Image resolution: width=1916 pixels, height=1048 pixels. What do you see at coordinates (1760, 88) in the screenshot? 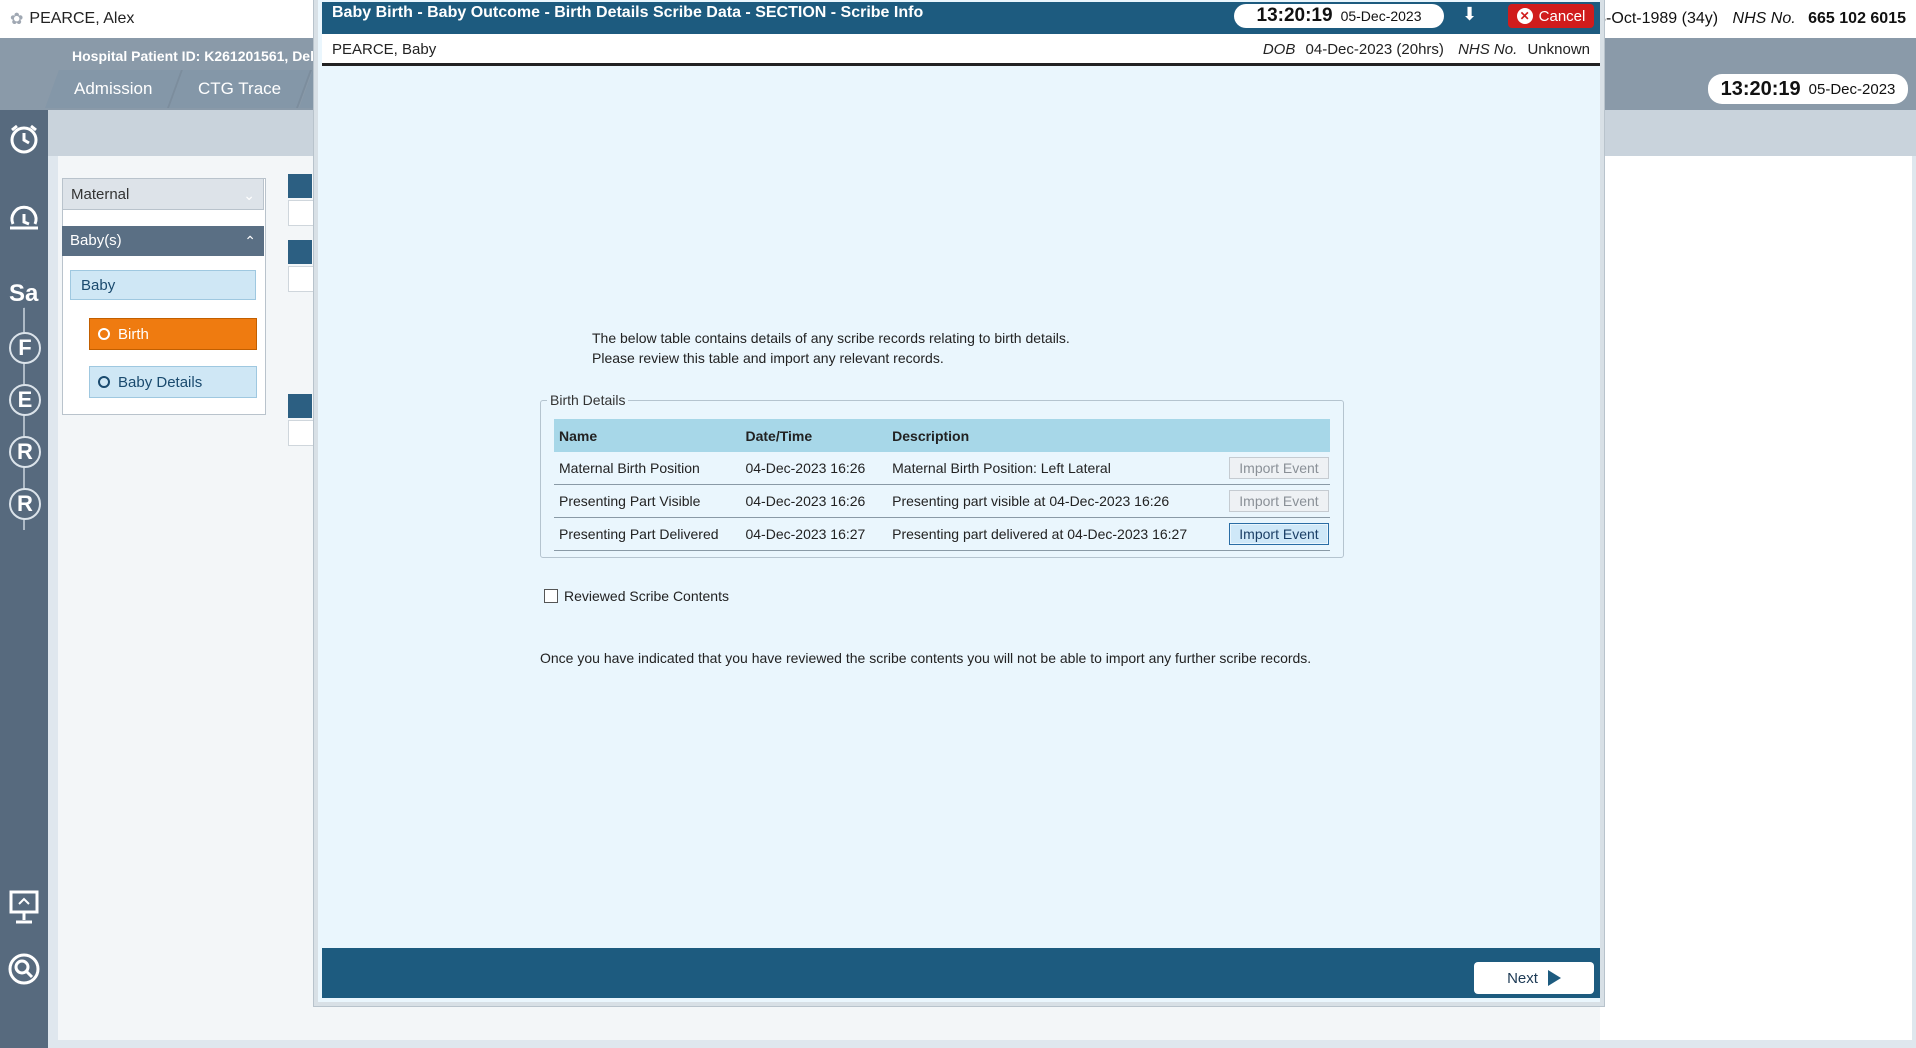
I see `clock-time: 13:20:19` at bounding box center [1760, 88].